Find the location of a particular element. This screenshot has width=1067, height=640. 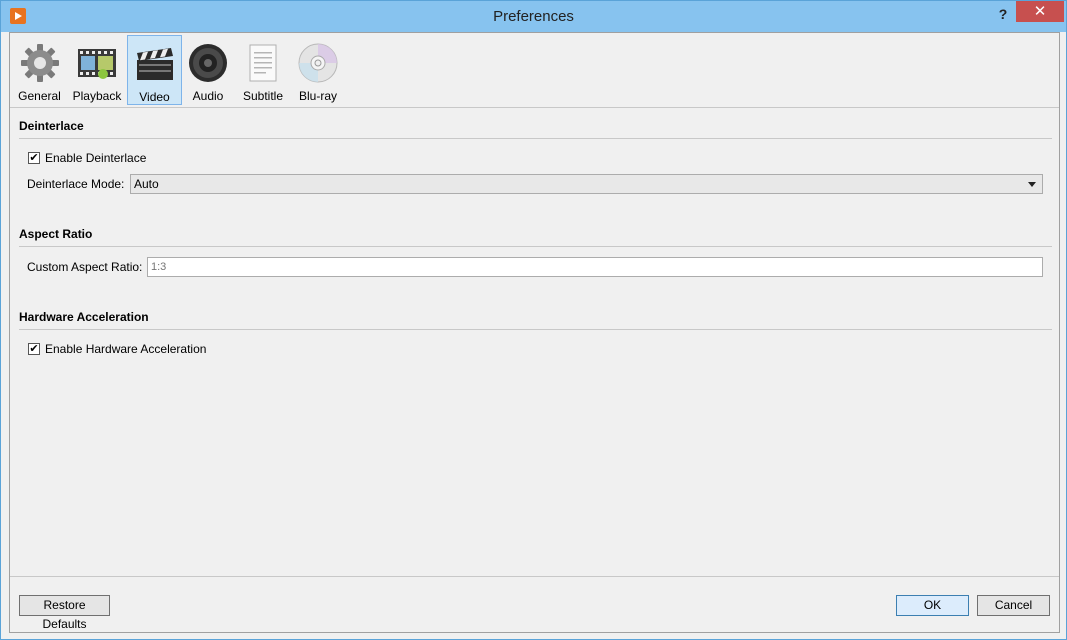

tab-label: Playback is located at coordinates (97, 96).